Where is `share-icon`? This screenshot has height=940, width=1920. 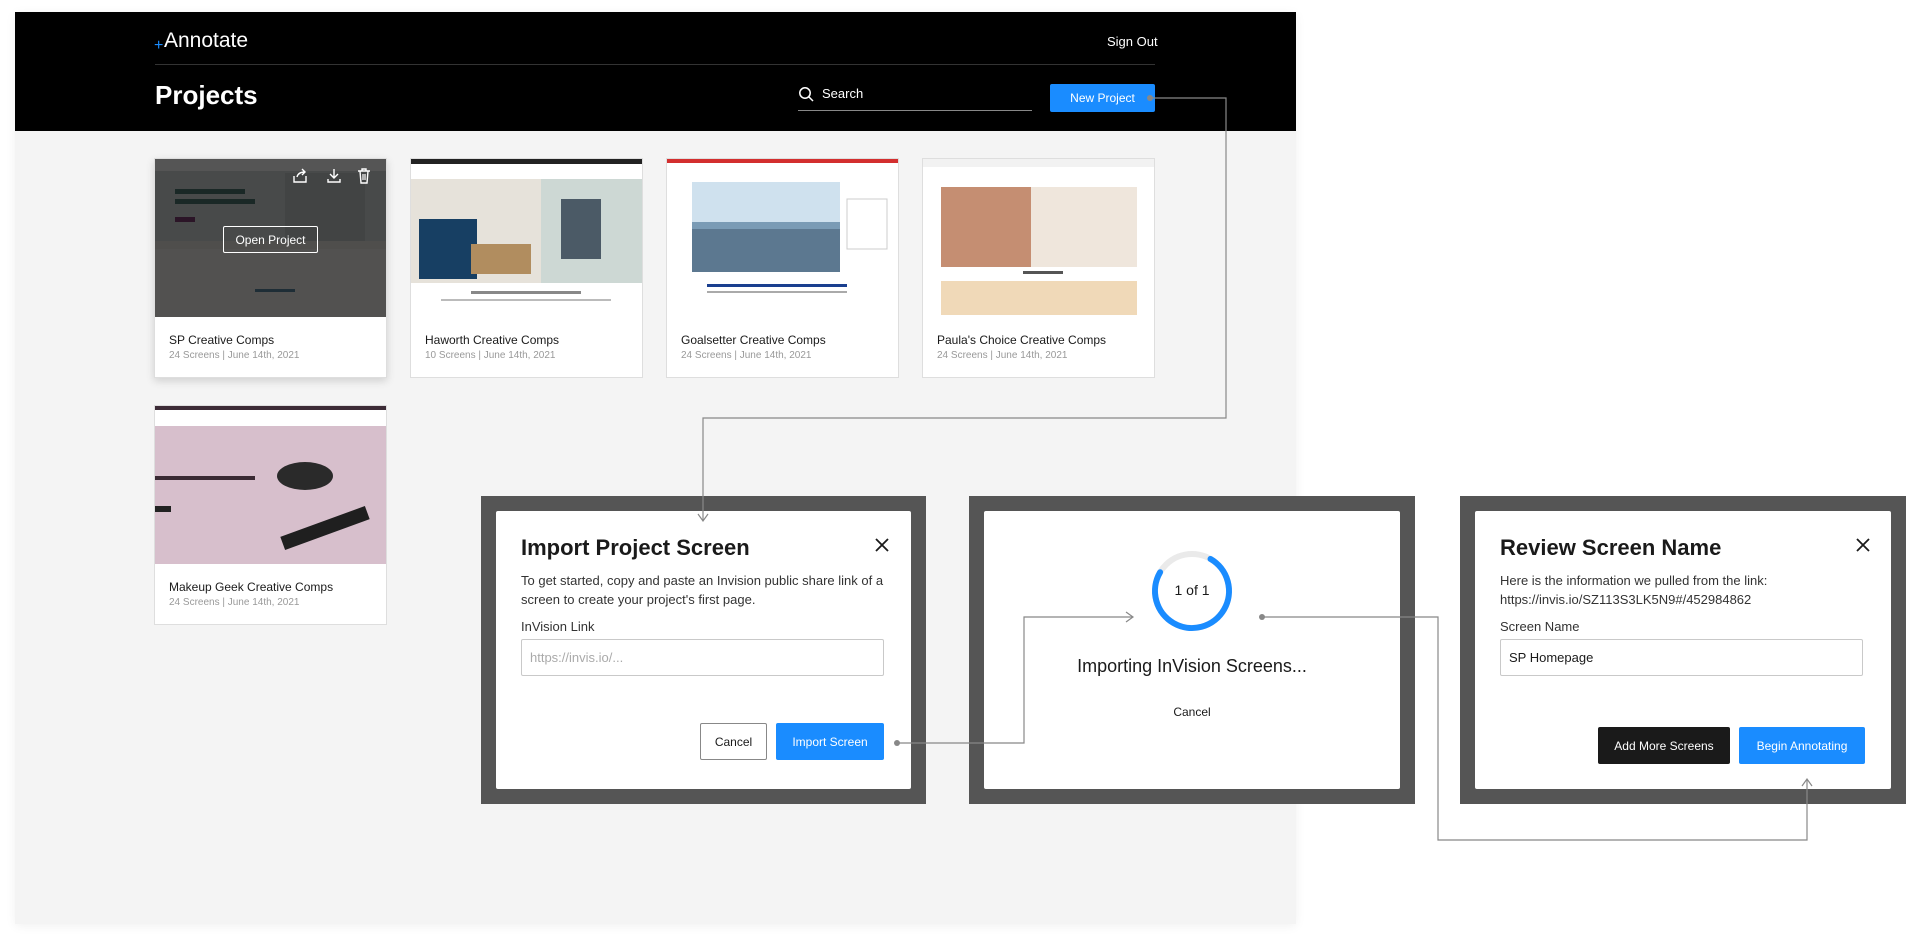 share-icon is located at coordinates (300, 176).